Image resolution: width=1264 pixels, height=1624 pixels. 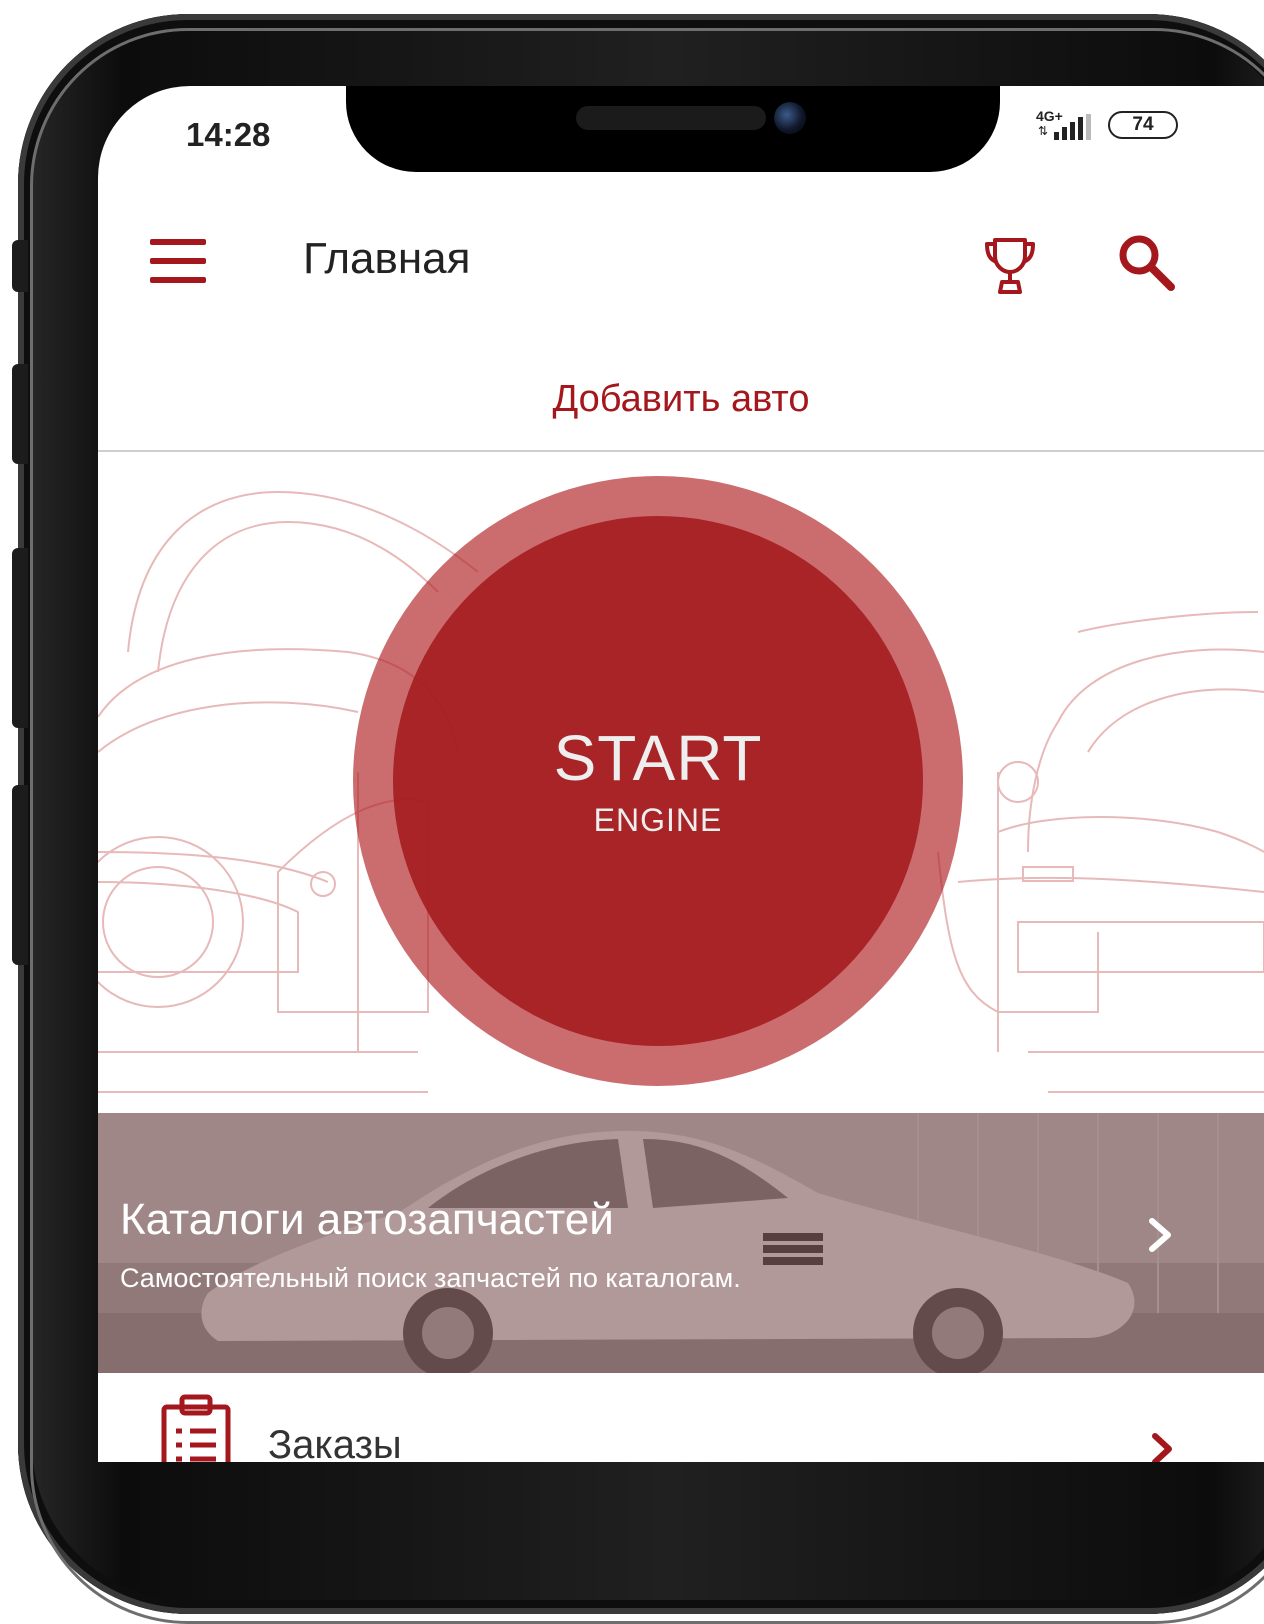 I want to click on data-arrows-icon: ⇅, so click(x=1043, y=131).